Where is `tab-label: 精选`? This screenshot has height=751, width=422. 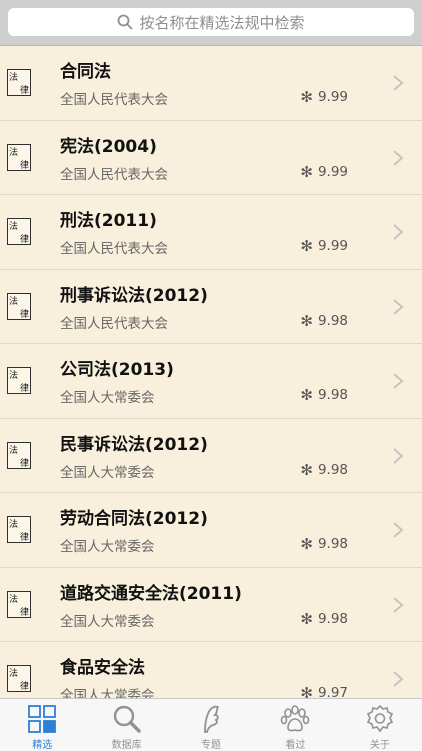
tab-label: 精选 is located at coordinates (42, 745).